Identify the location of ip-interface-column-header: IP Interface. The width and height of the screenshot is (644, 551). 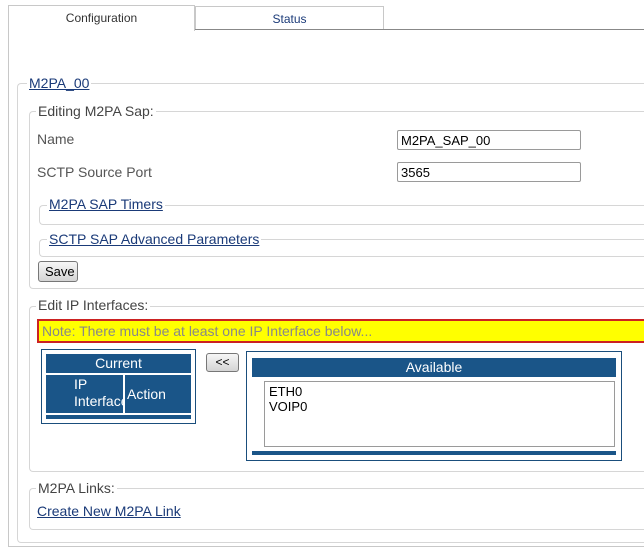
(87, 394).